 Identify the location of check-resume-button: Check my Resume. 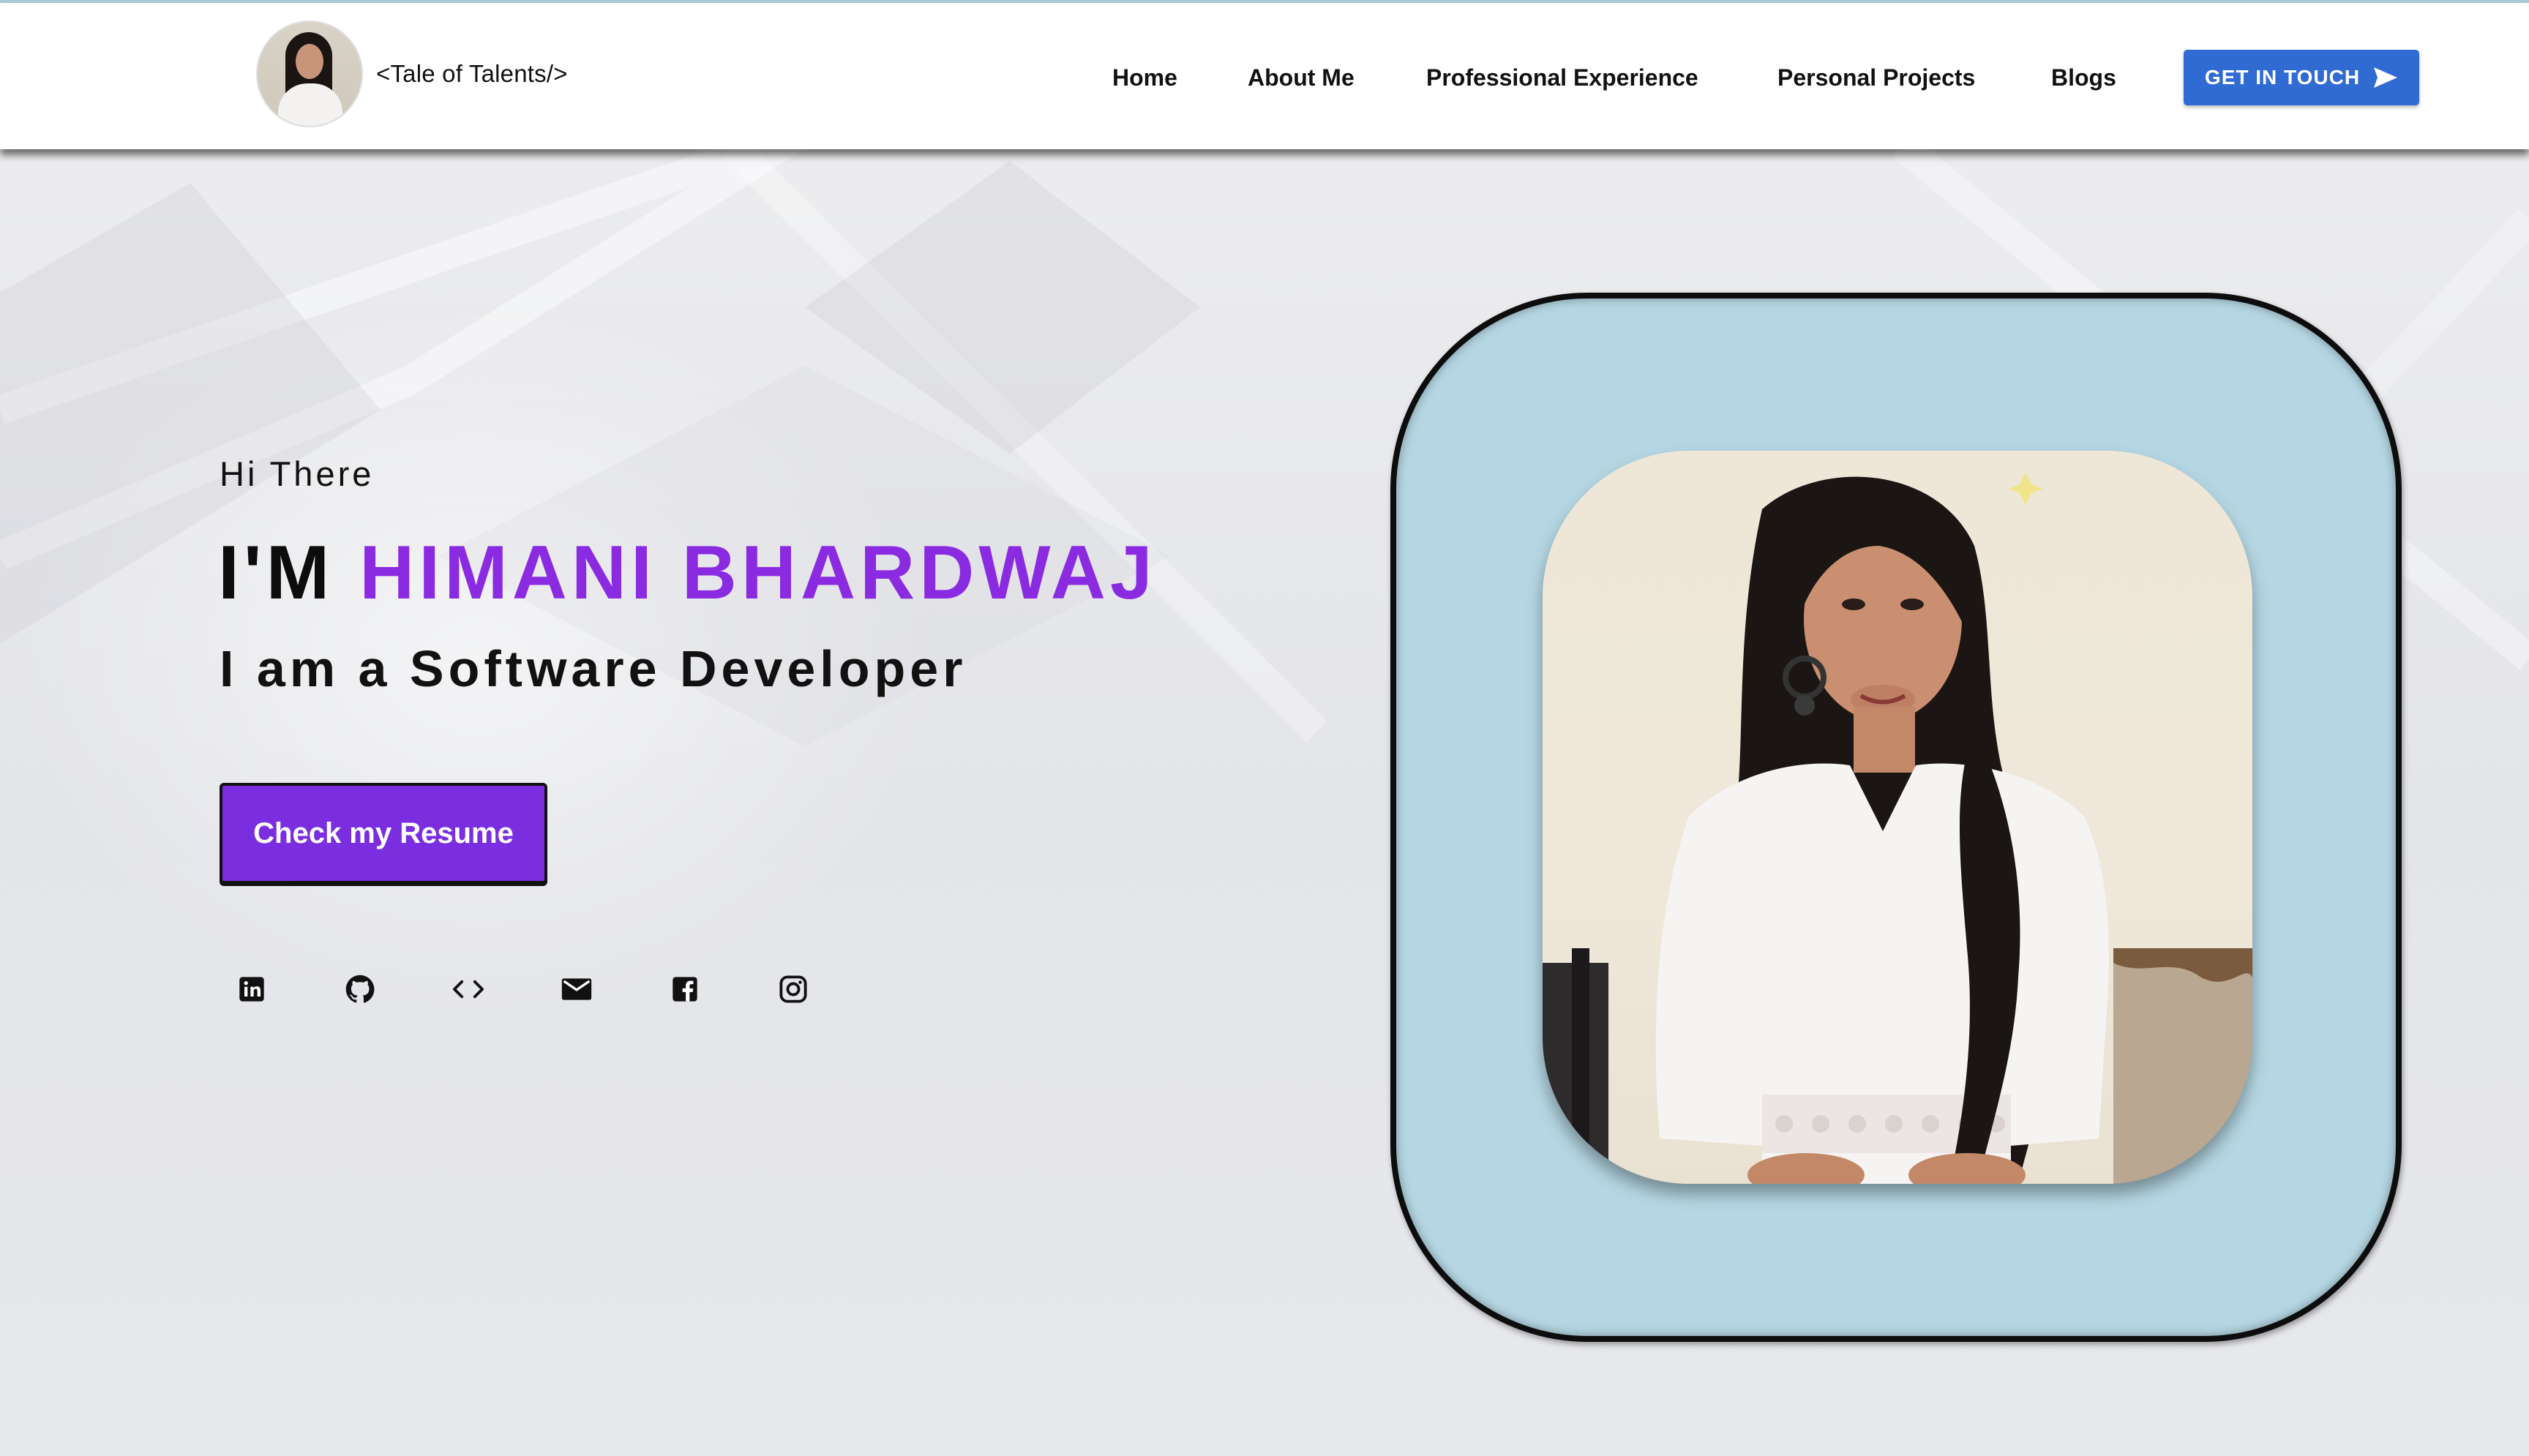
(384, 833).